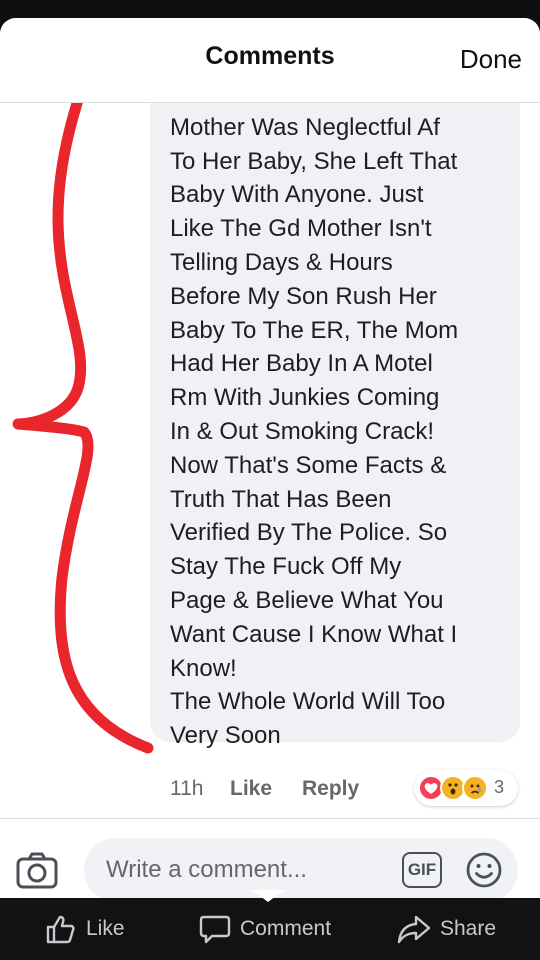 The height and width of the screenshot is (960, 540). Describe the element at coordinates (215, 929) in the screenshot. I see `comment-bubble-icon` at that location.